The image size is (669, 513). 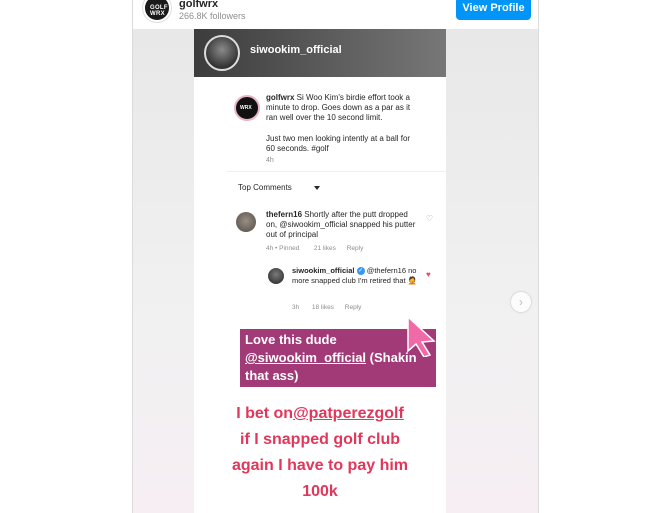 What do you see at coordinates (246, 222) in the screenshot?
I see `comment-avatar` at bounding box center [246, 222].